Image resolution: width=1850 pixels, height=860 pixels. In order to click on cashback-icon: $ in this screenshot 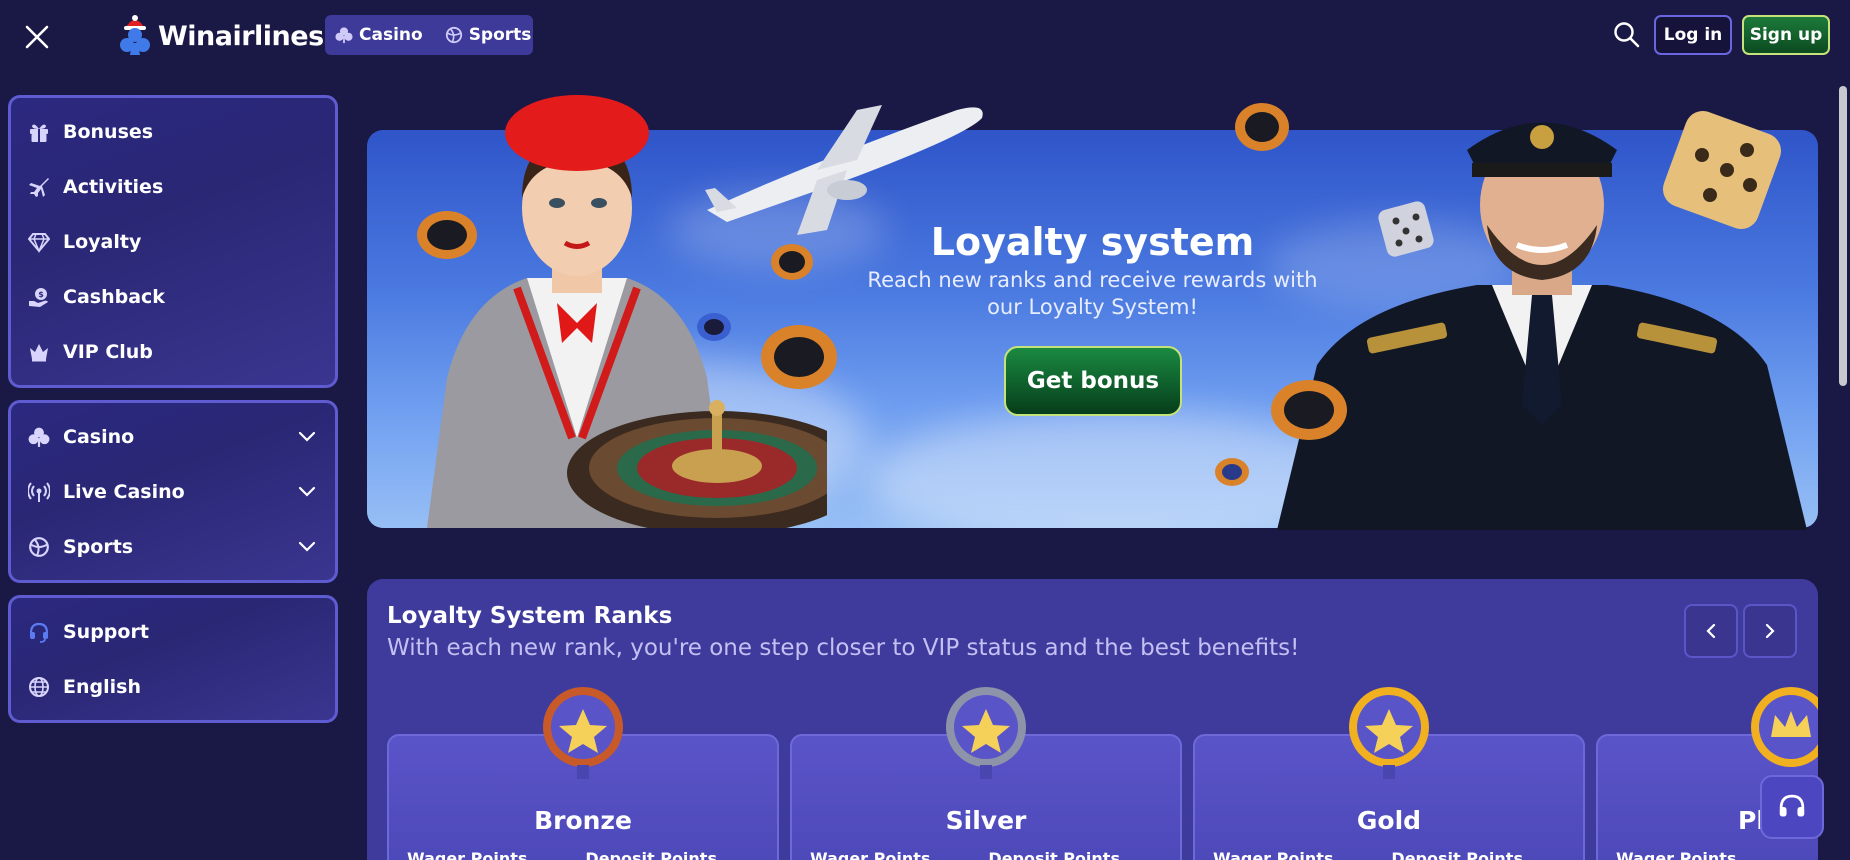, I will do `click(39, 297)`.